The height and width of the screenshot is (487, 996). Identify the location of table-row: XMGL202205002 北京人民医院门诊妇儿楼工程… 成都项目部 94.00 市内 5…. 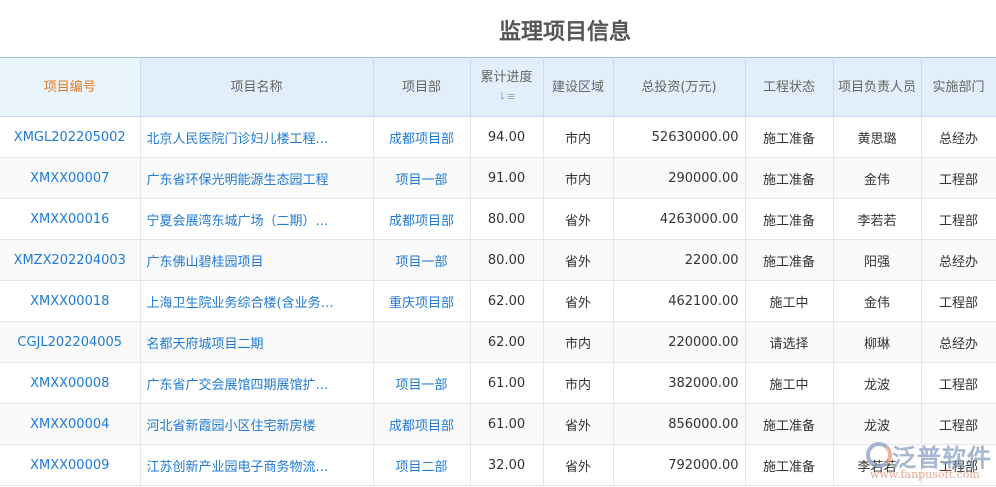
(498, 137).